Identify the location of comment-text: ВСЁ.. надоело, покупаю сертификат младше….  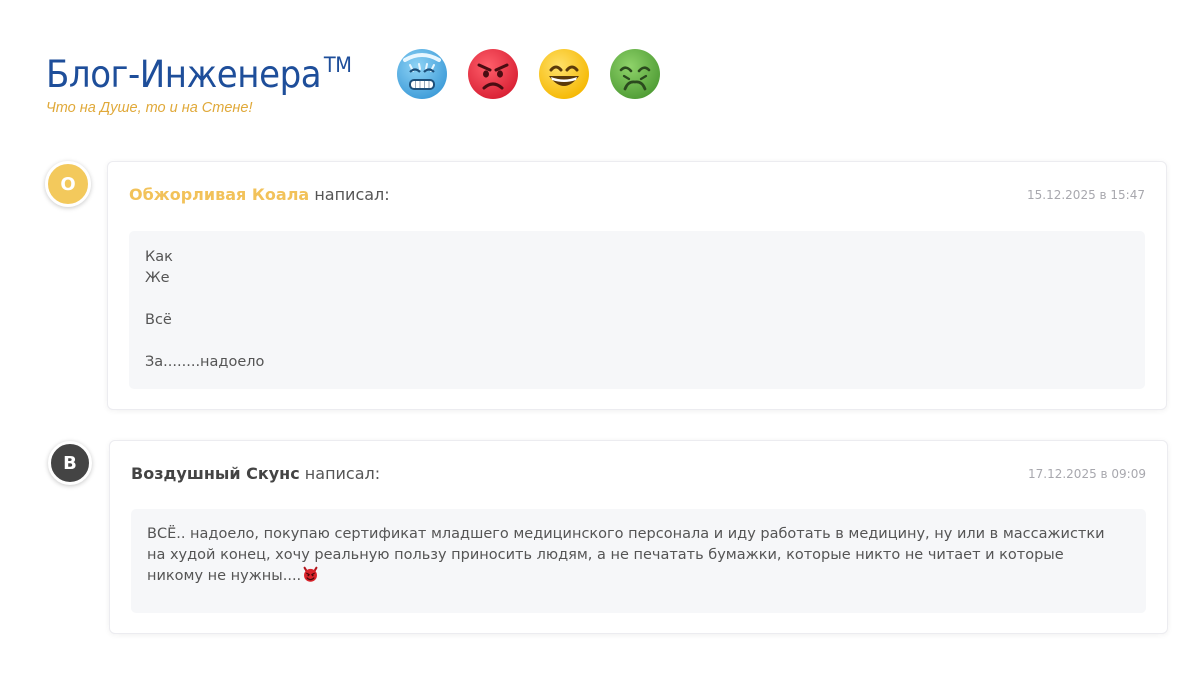
(626, 555).